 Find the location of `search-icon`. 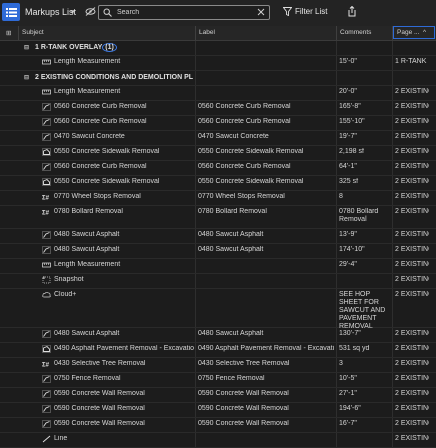

search-icon is located at coordinates (107, 13).